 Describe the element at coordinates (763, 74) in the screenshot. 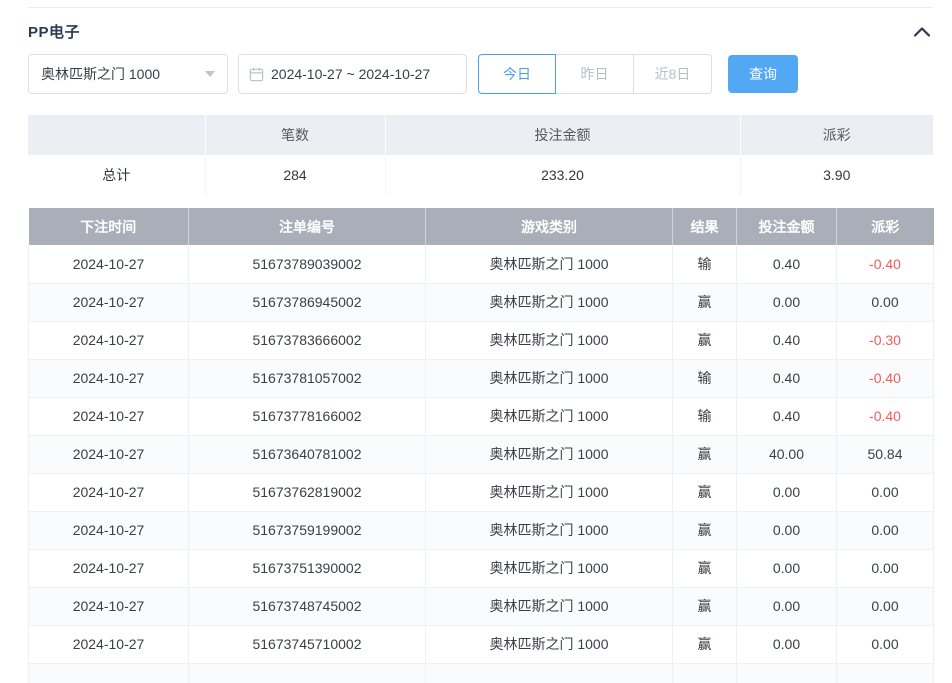

I see `query-button: 查询` at that location.